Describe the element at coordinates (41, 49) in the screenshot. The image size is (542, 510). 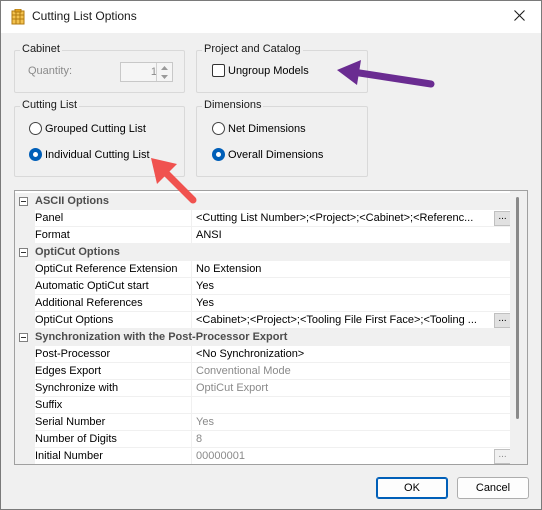
I see `cabinet-group-label: Cabinet` at that location.